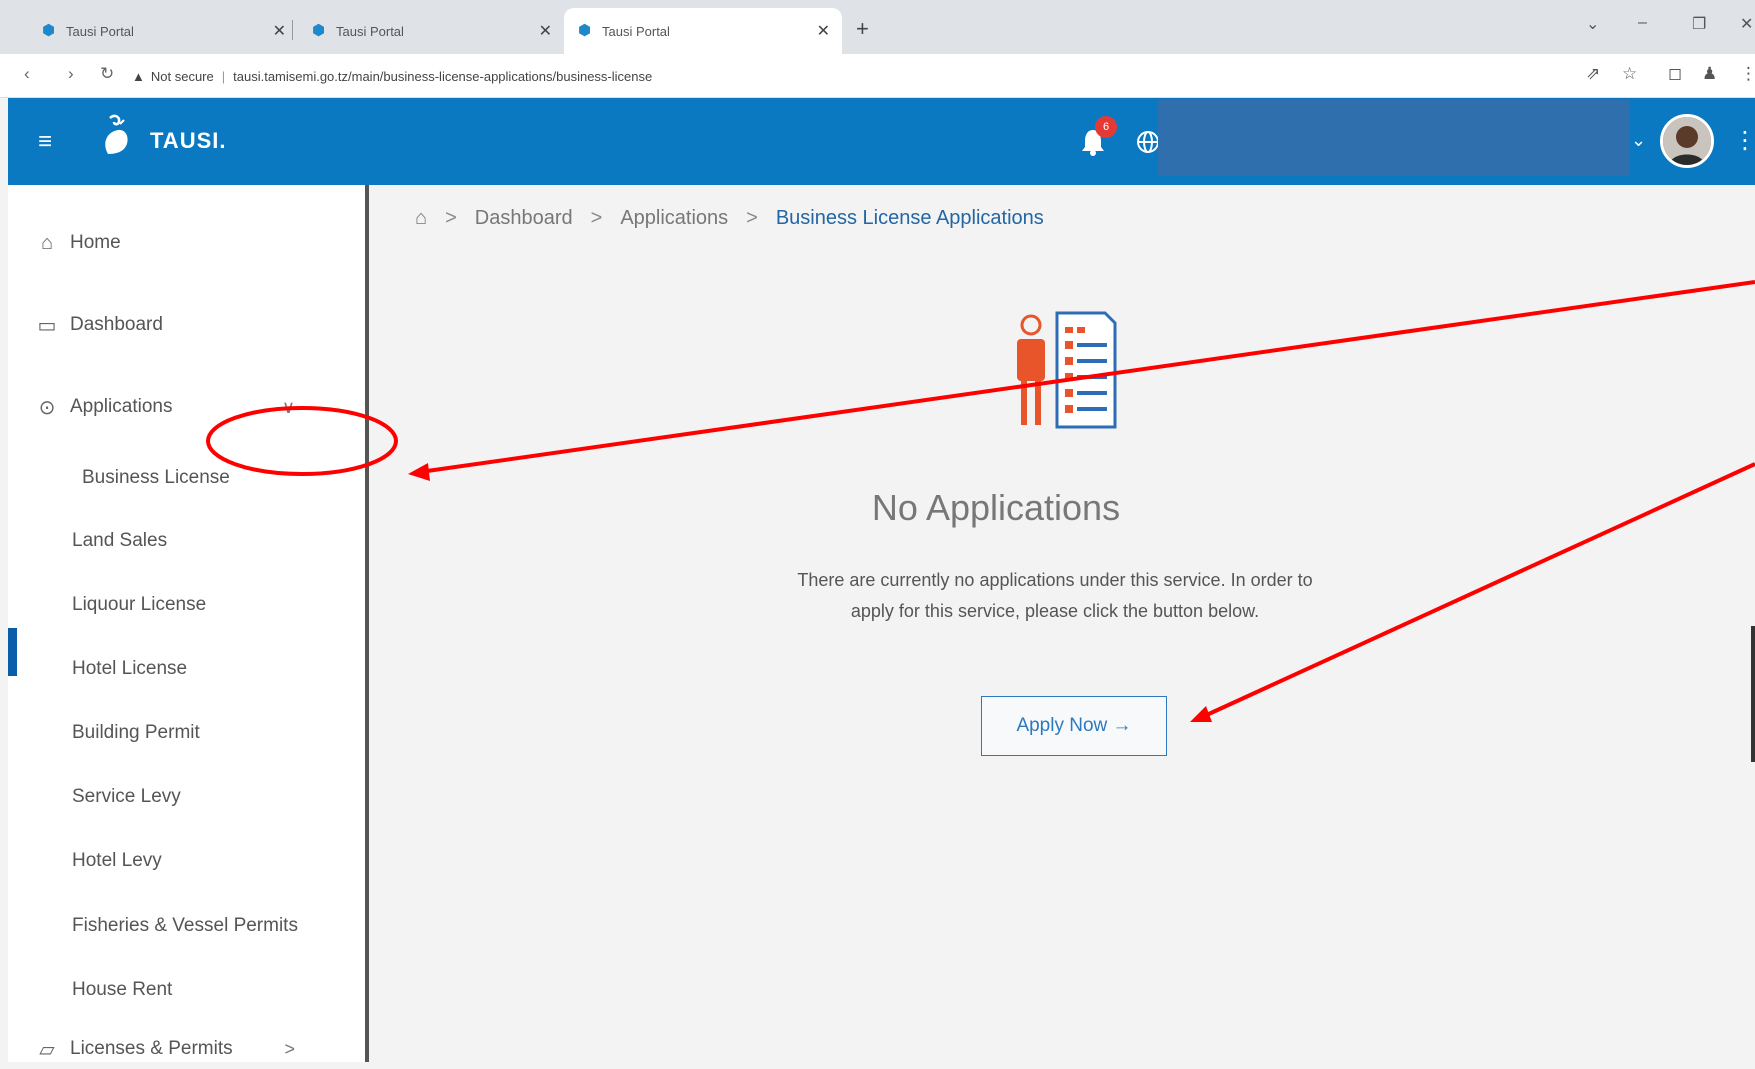  What do you see at coordinates (674, 218) in the screenshot?
I see `breadcrumb-applications: Applications` at bounding box center [674, 218].